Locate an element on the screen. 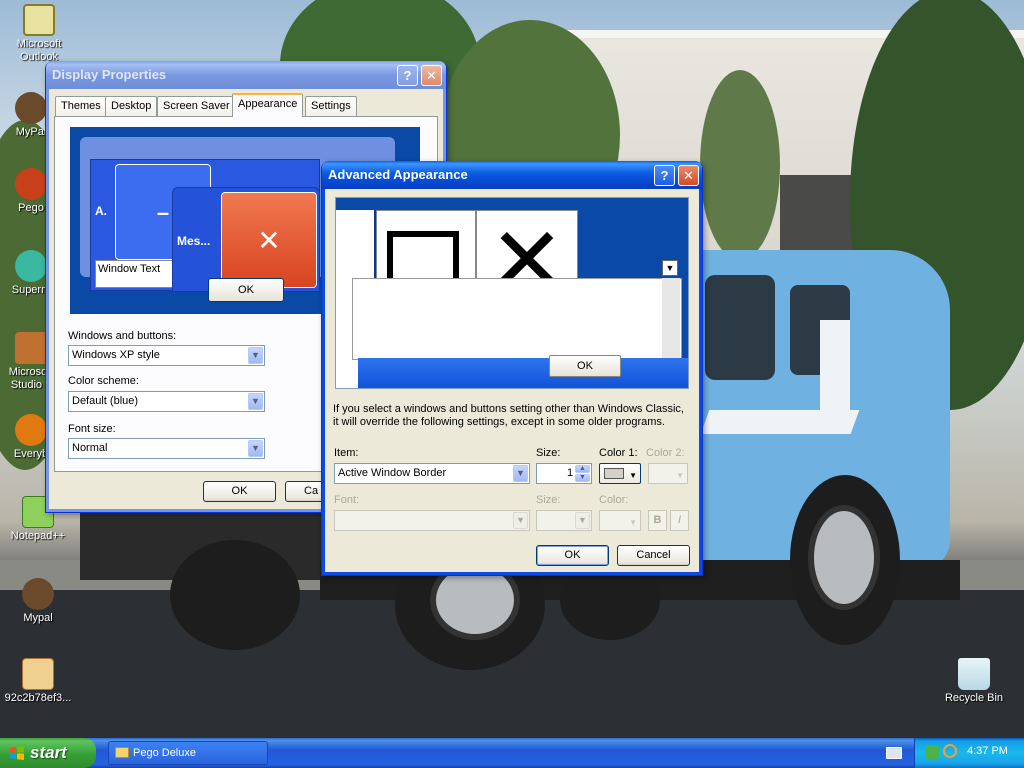  italic-button: I is located at coordinates (679, 520).